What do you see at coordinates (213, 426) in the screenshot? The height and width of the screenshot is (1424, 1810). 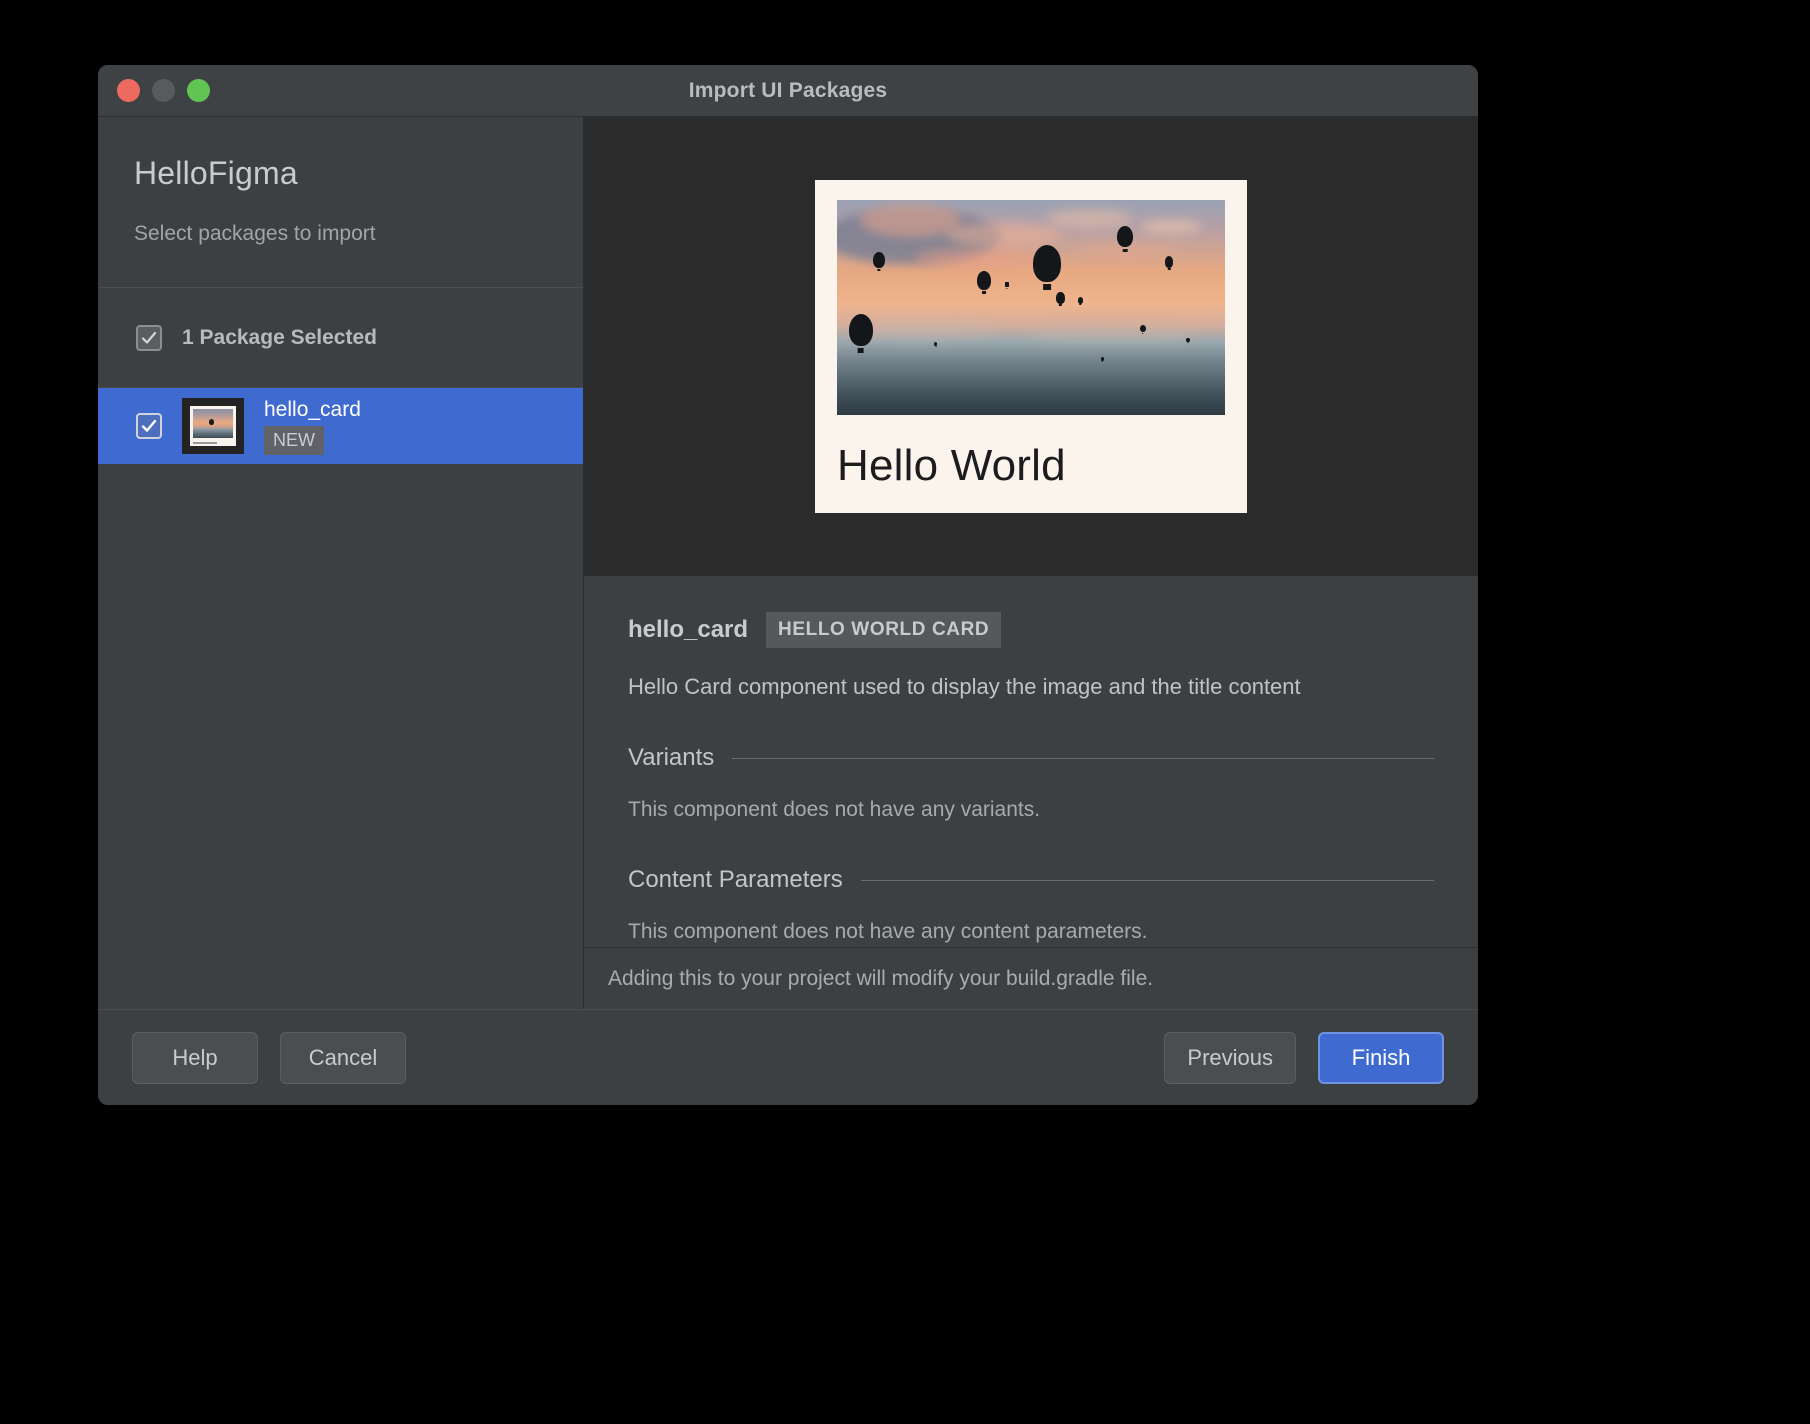 I see `package-thumbnail-icon` at bounding box center [213, 426].